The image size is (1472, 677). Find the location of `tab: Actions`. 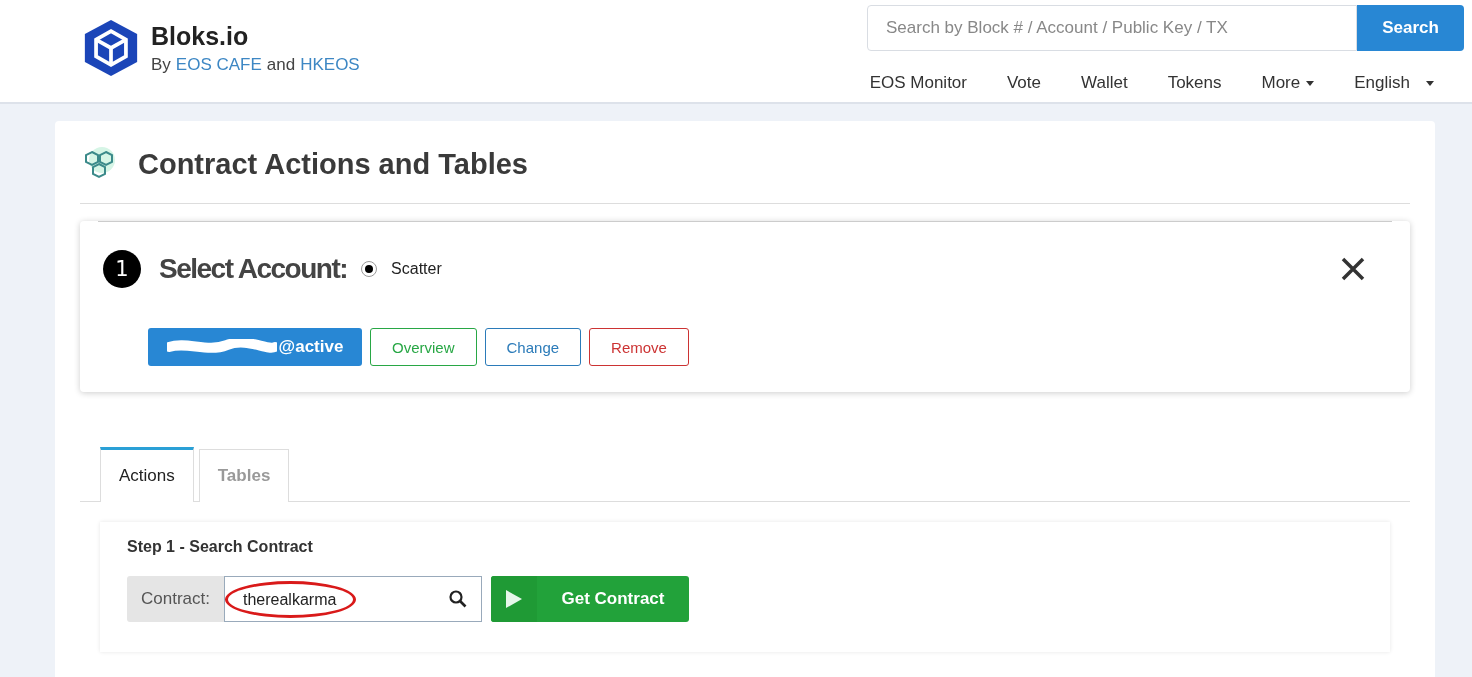

tab: Actions is located at coordinates (147, 474).